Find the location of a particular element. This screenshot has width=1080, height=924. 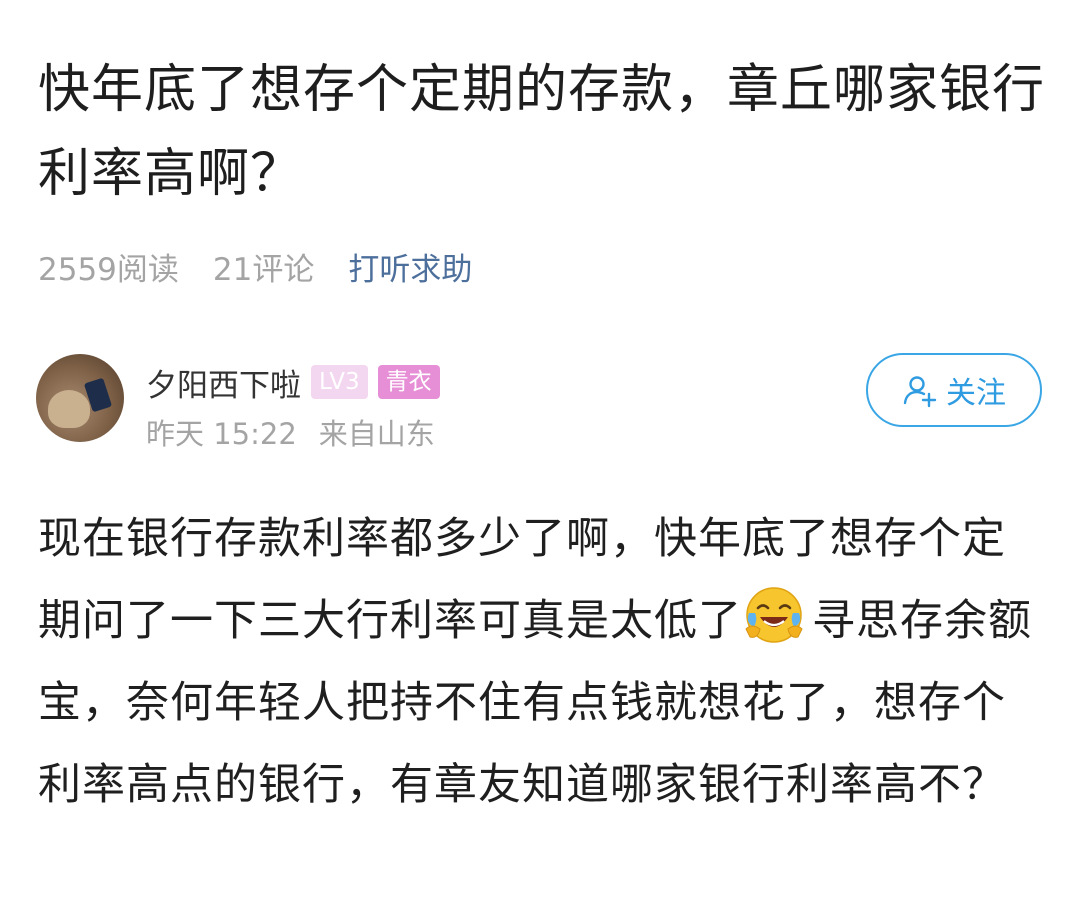

post-meta: 昨天 15:22 来自山东 is located at coordinates (301, 432).